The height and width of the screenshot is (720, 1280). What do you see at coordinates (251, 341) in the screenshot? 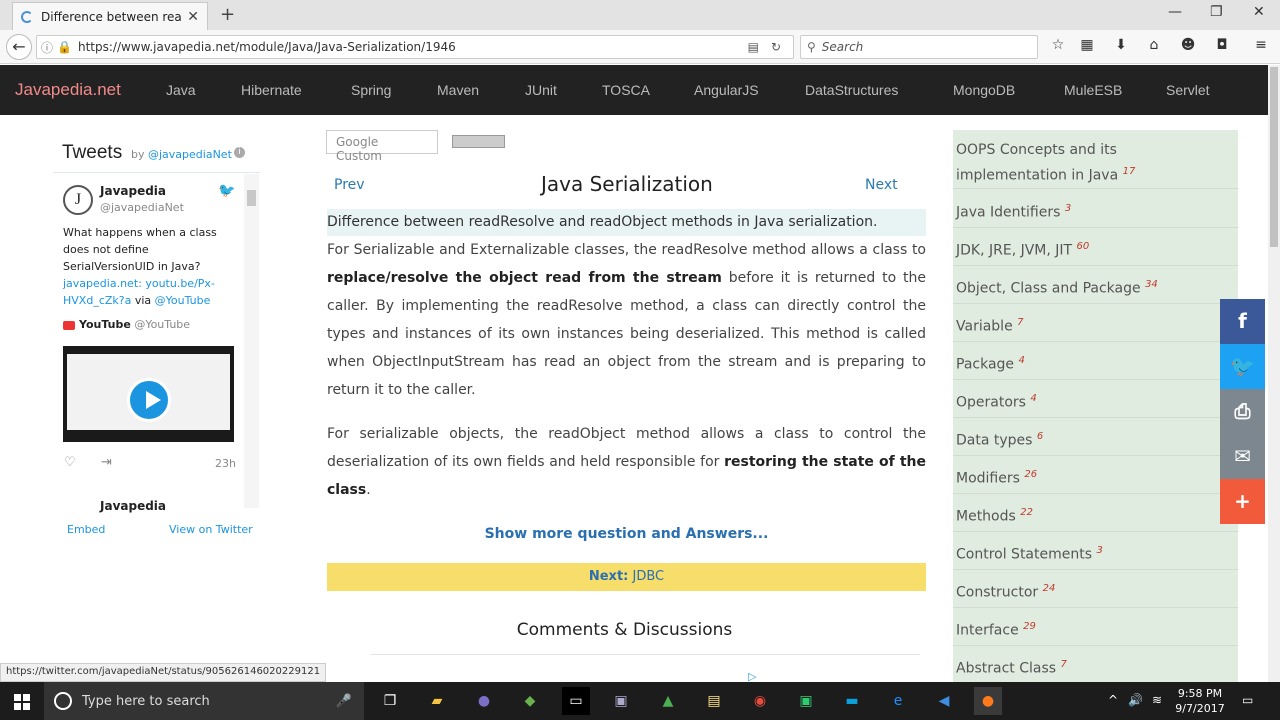
I see `timeline-scrollbar` at bounding box center [251, 341].